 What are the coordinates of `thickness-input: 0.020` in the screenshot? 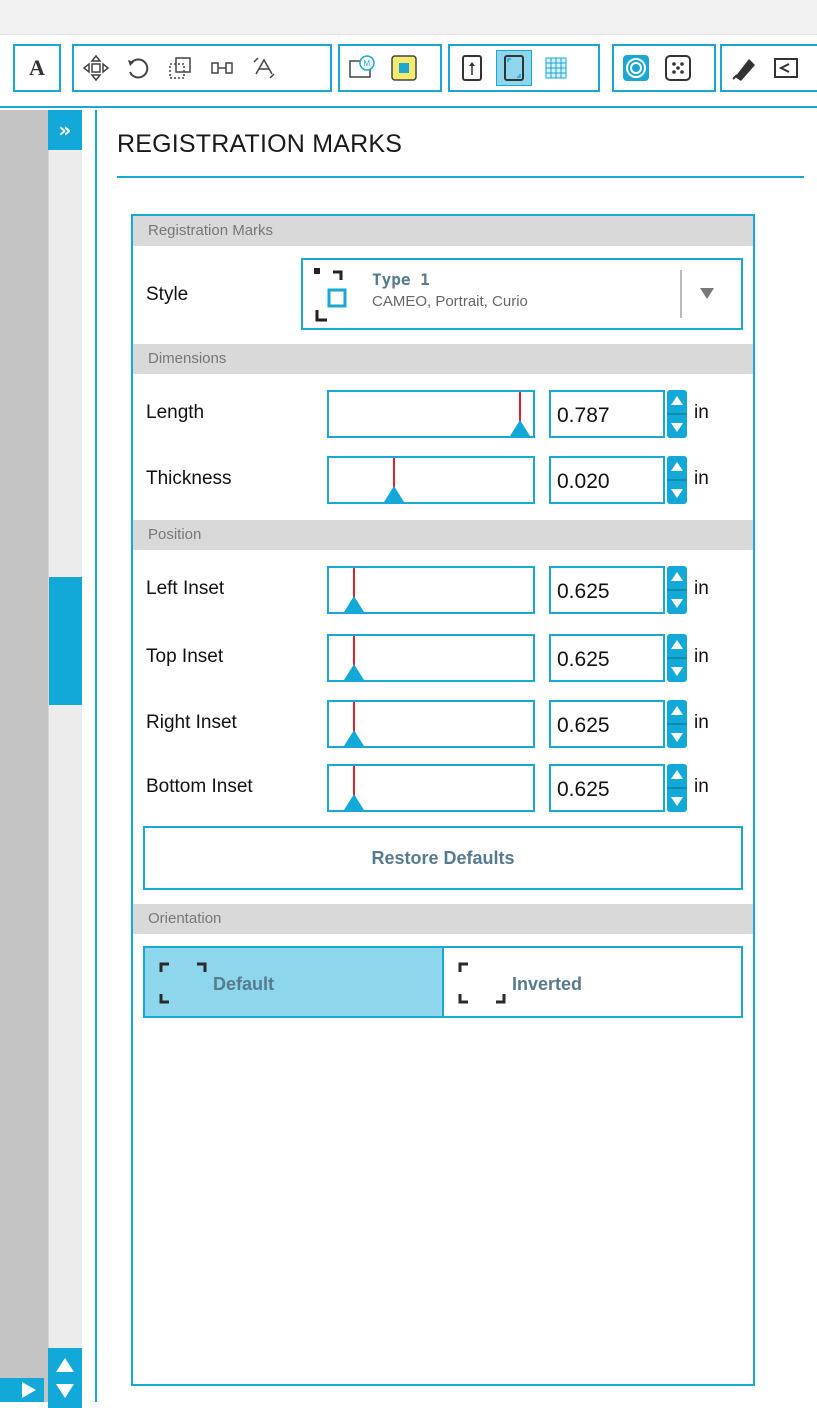 It's located at (607, 480).